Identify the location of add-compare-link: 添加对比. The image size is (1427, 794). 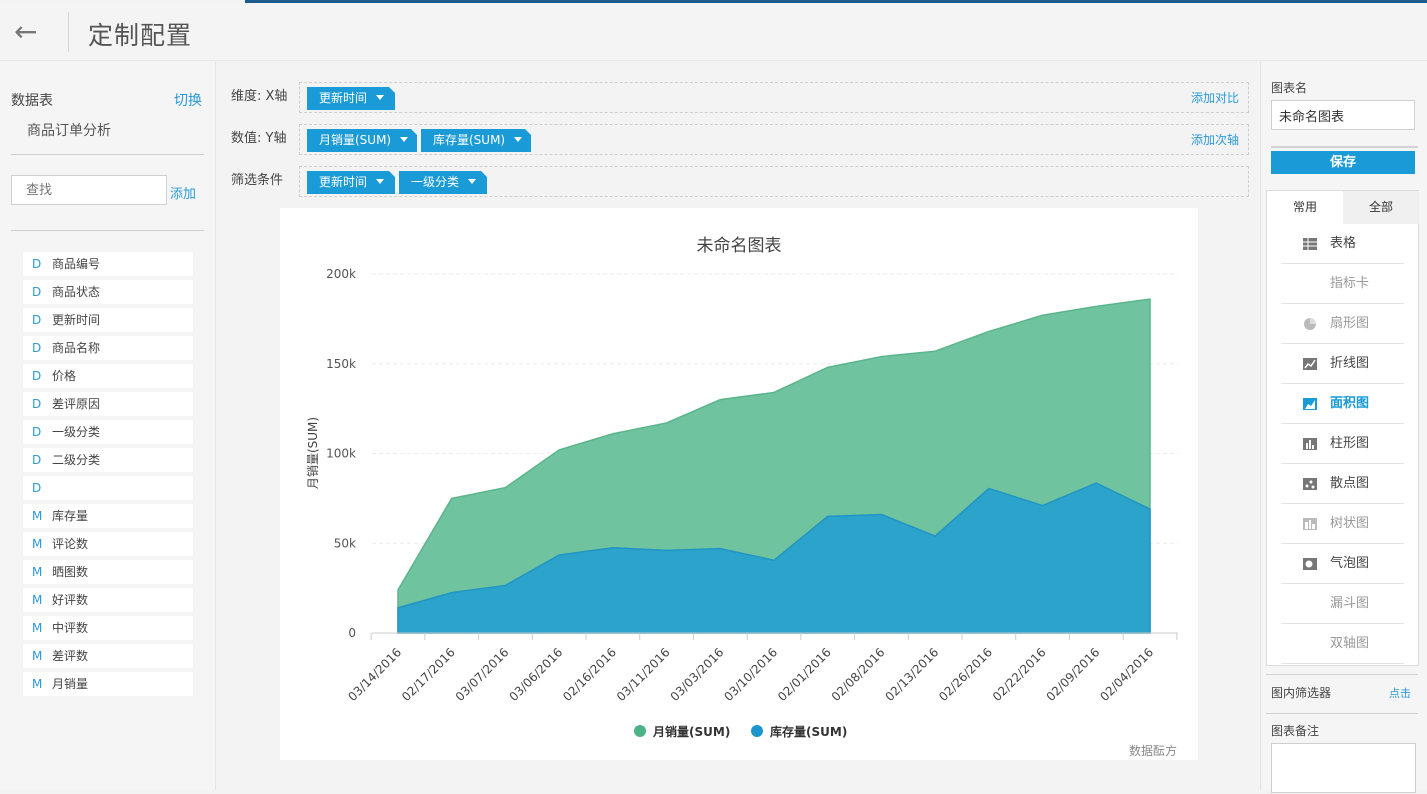
(1215, 97).